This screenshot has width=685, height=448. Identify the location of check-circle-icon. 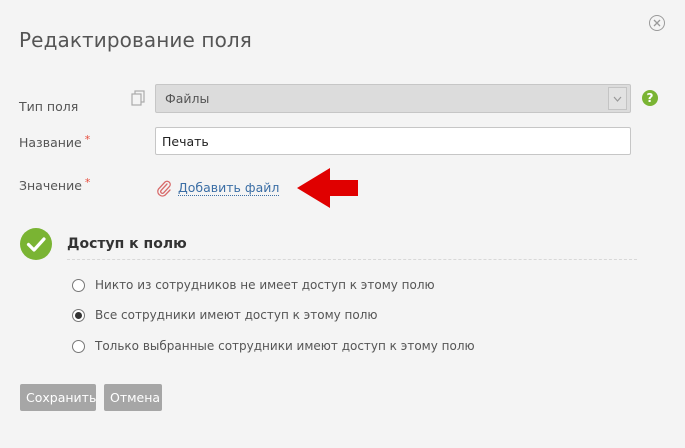
(36, 244).